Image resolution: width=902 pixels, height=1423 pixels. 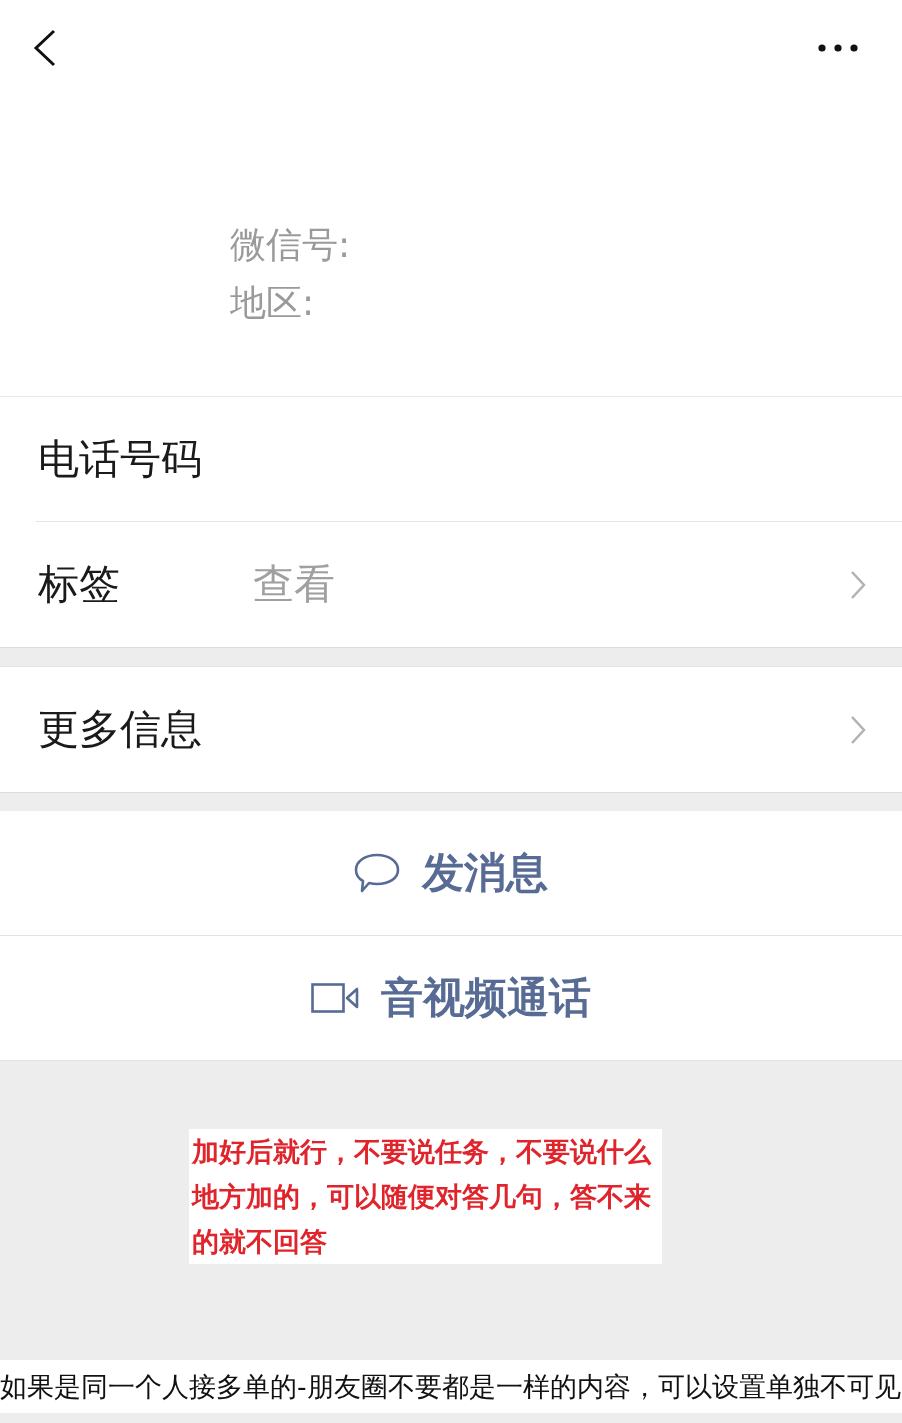 What do you see at coordinates (335, 998) in the screenshot?
I see `video-camera-icon` at bounding box center [335, 998].